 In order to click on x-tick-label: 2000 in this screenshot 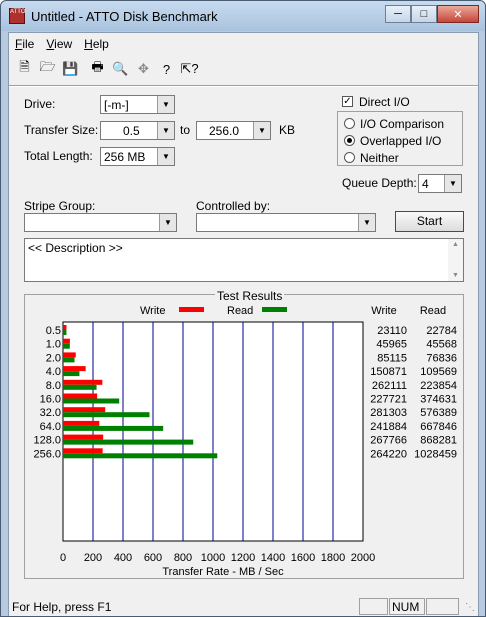, I will do `click(363, 558)`.